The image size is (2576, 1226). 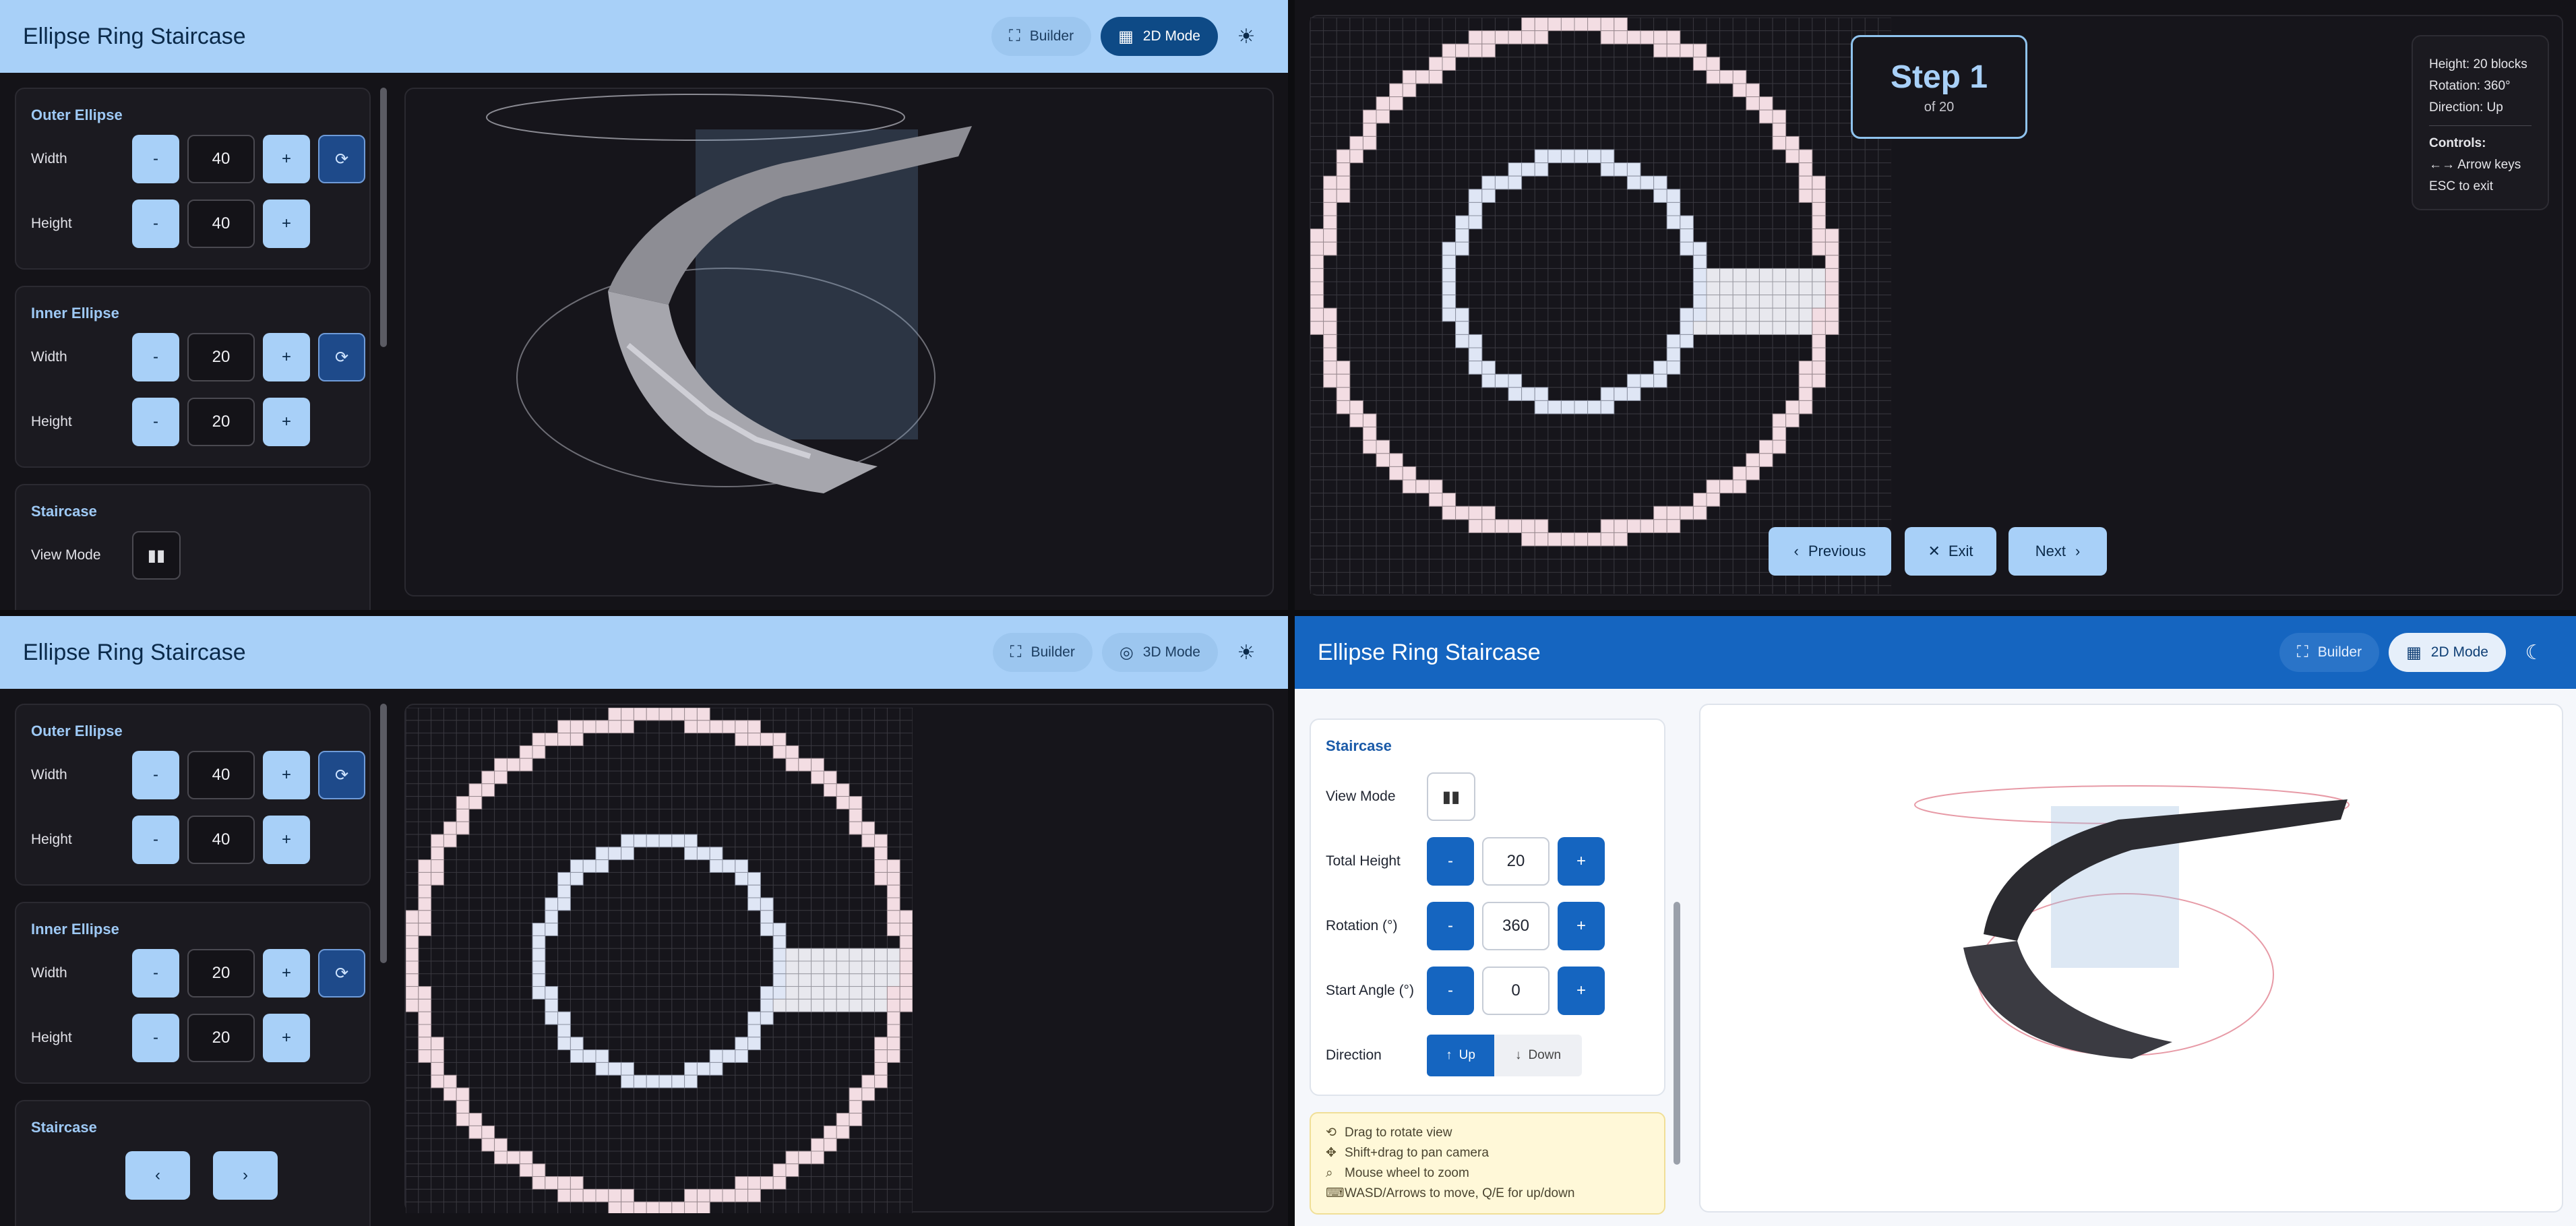 What do you see at coordinates (1939, 77) in the screenshot?
I see `step-title: Step 1` at bounding box center [1939, 77].